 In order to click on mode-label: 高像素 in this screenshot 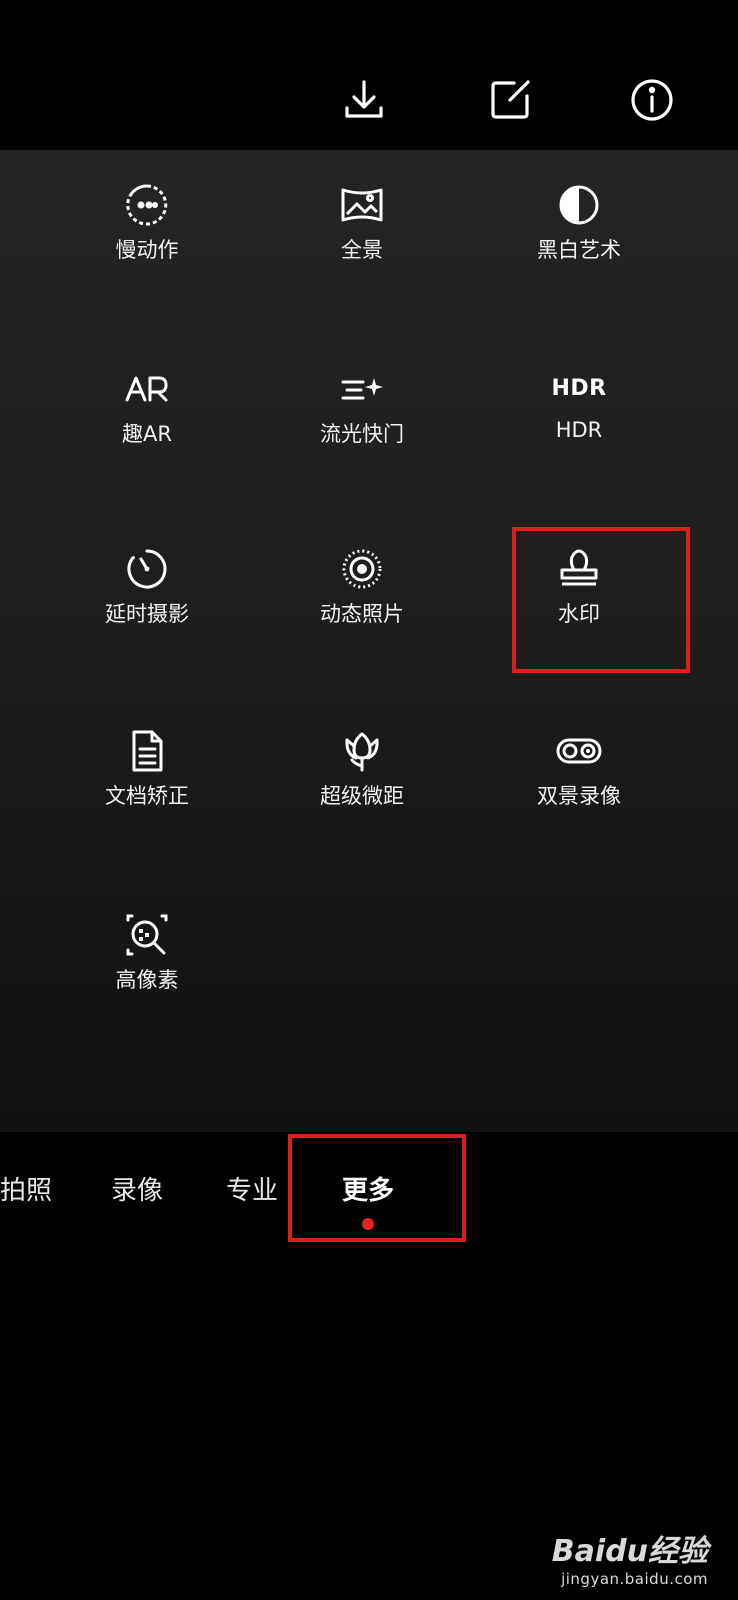, I will do `click(147, 980)`.